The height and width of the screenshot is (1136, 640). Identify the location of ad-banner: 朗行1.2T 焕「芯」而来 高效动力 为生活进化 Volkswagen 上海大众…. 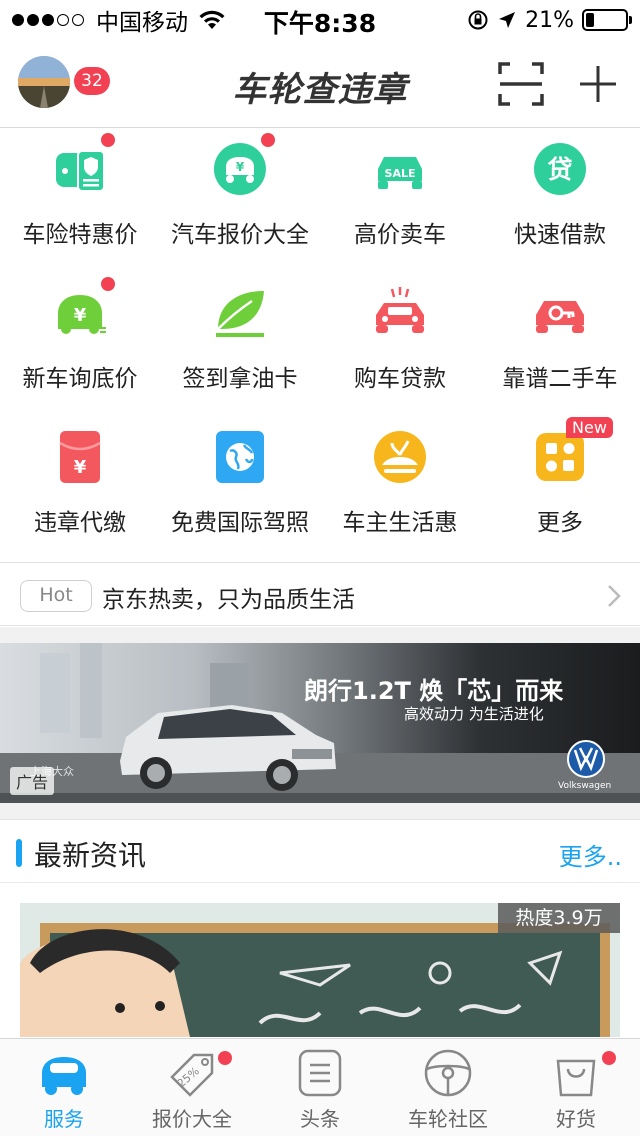
(320, 723).